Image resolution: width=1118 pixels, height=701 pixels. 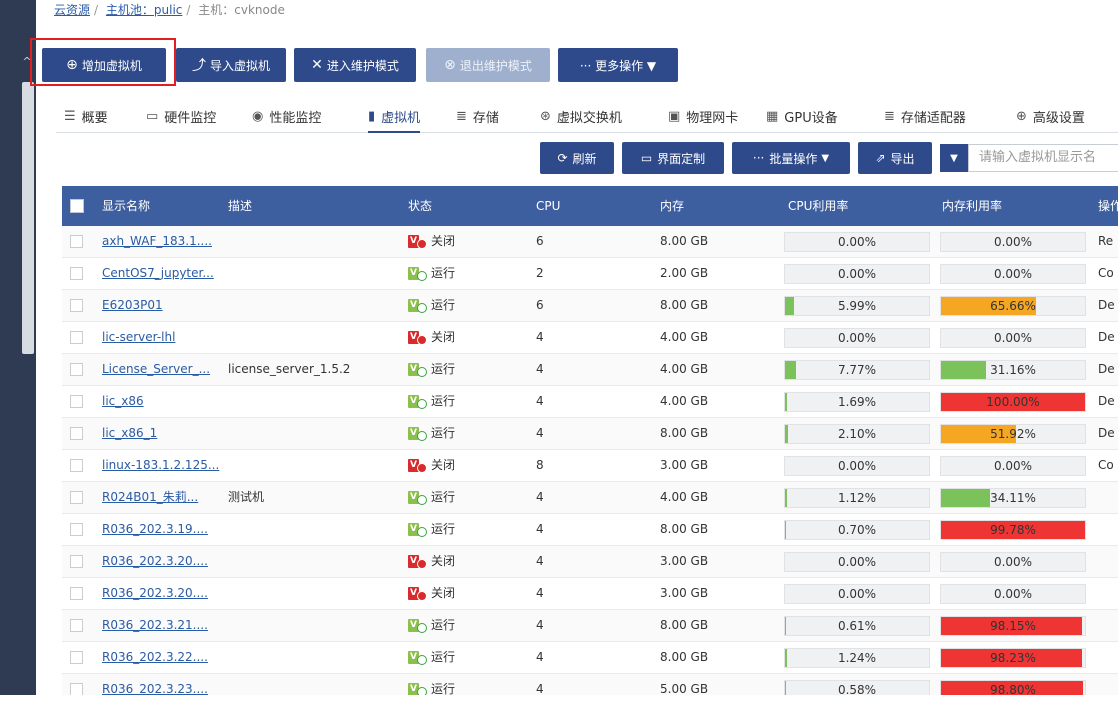 I want to click on scrollbar-thumb, so click(x=28, y=218).